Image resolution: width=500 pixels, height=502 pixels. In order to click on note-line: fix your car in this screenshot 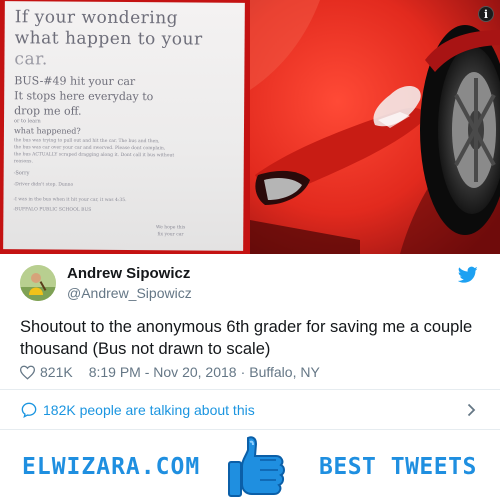, I will do `click(170, 235)`.